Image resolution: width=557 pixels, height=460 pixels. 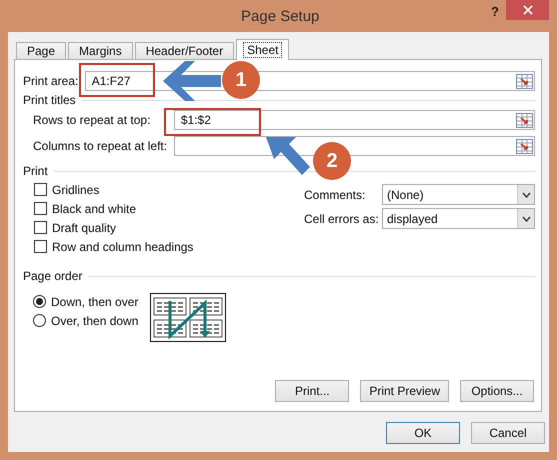 I want to click on window-title: Page Setup, so click(x=280, y=16).